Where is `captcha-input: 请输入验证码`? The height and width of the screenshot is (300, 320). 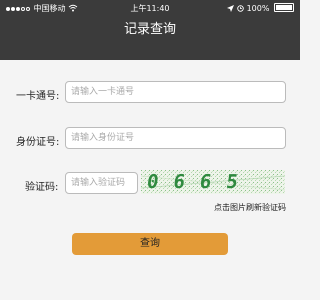
captcha-input: 请输入验证码 is located at coordinates (101, 183).